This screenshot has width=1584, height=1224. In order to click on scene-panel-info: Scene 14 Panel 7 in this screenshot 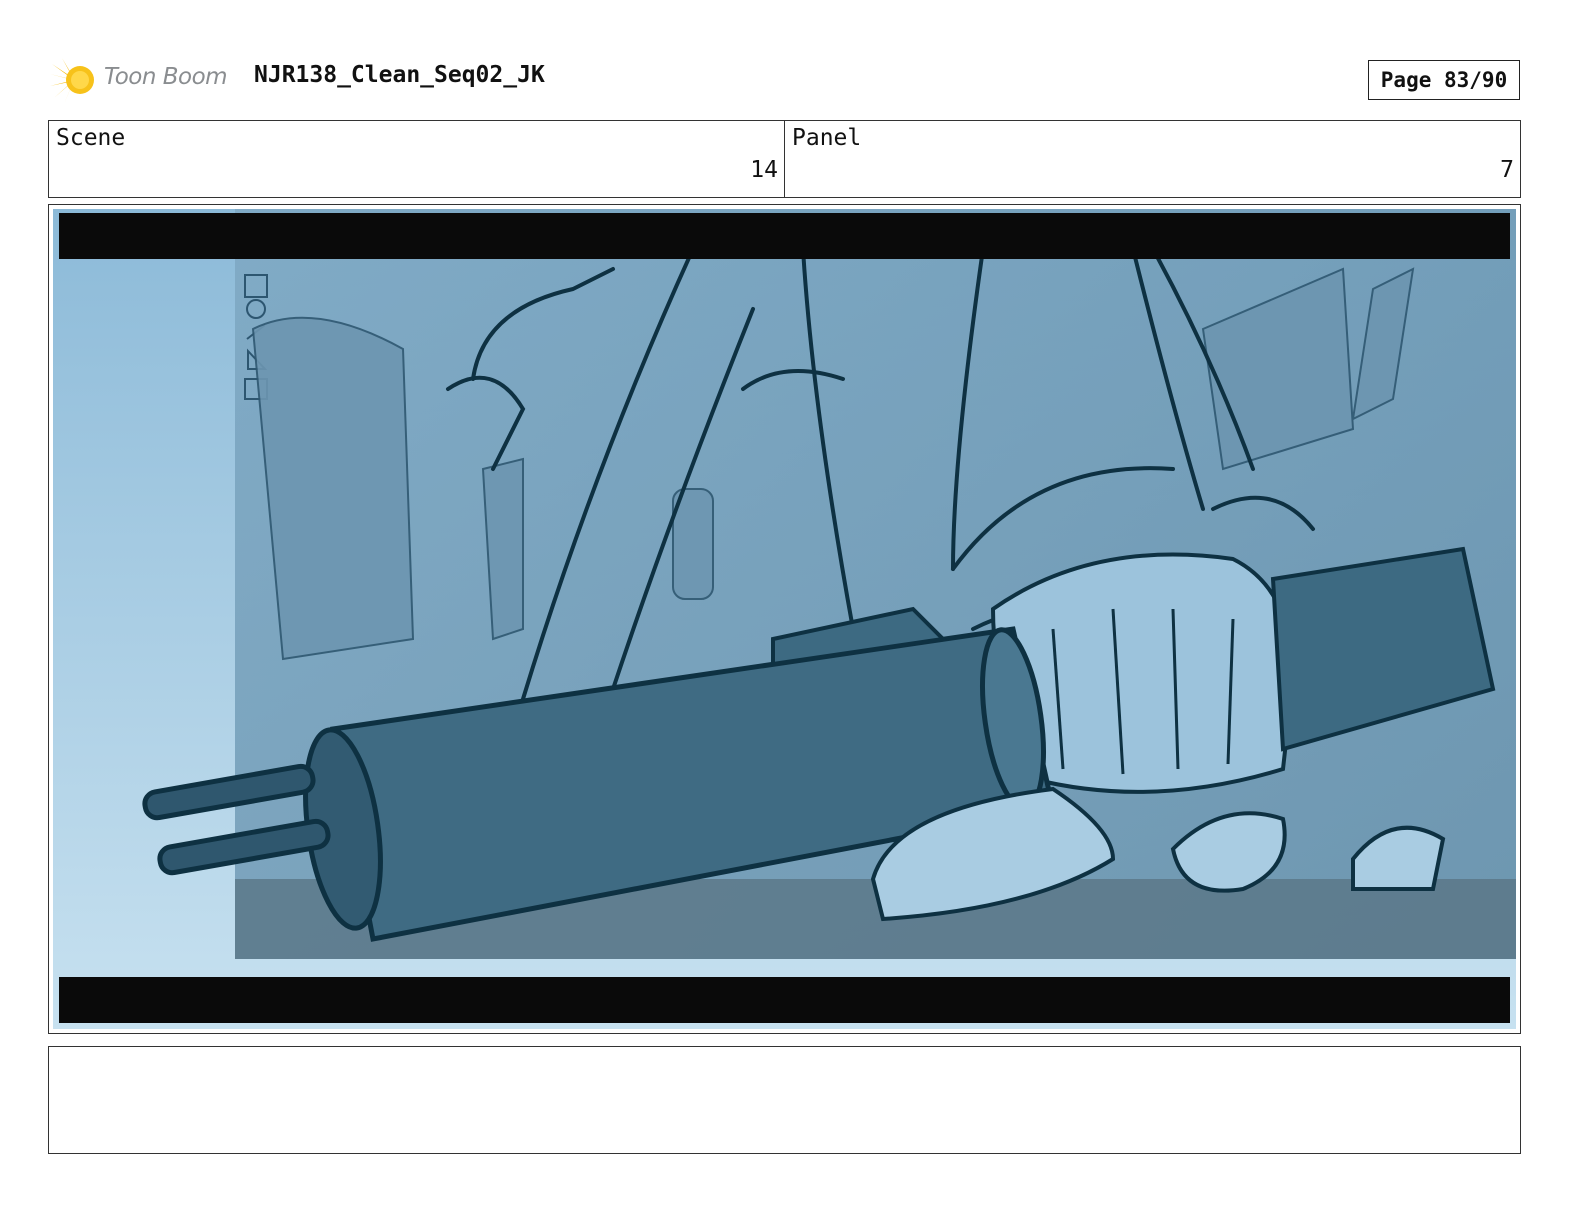, I will do `click(784, 159)`.